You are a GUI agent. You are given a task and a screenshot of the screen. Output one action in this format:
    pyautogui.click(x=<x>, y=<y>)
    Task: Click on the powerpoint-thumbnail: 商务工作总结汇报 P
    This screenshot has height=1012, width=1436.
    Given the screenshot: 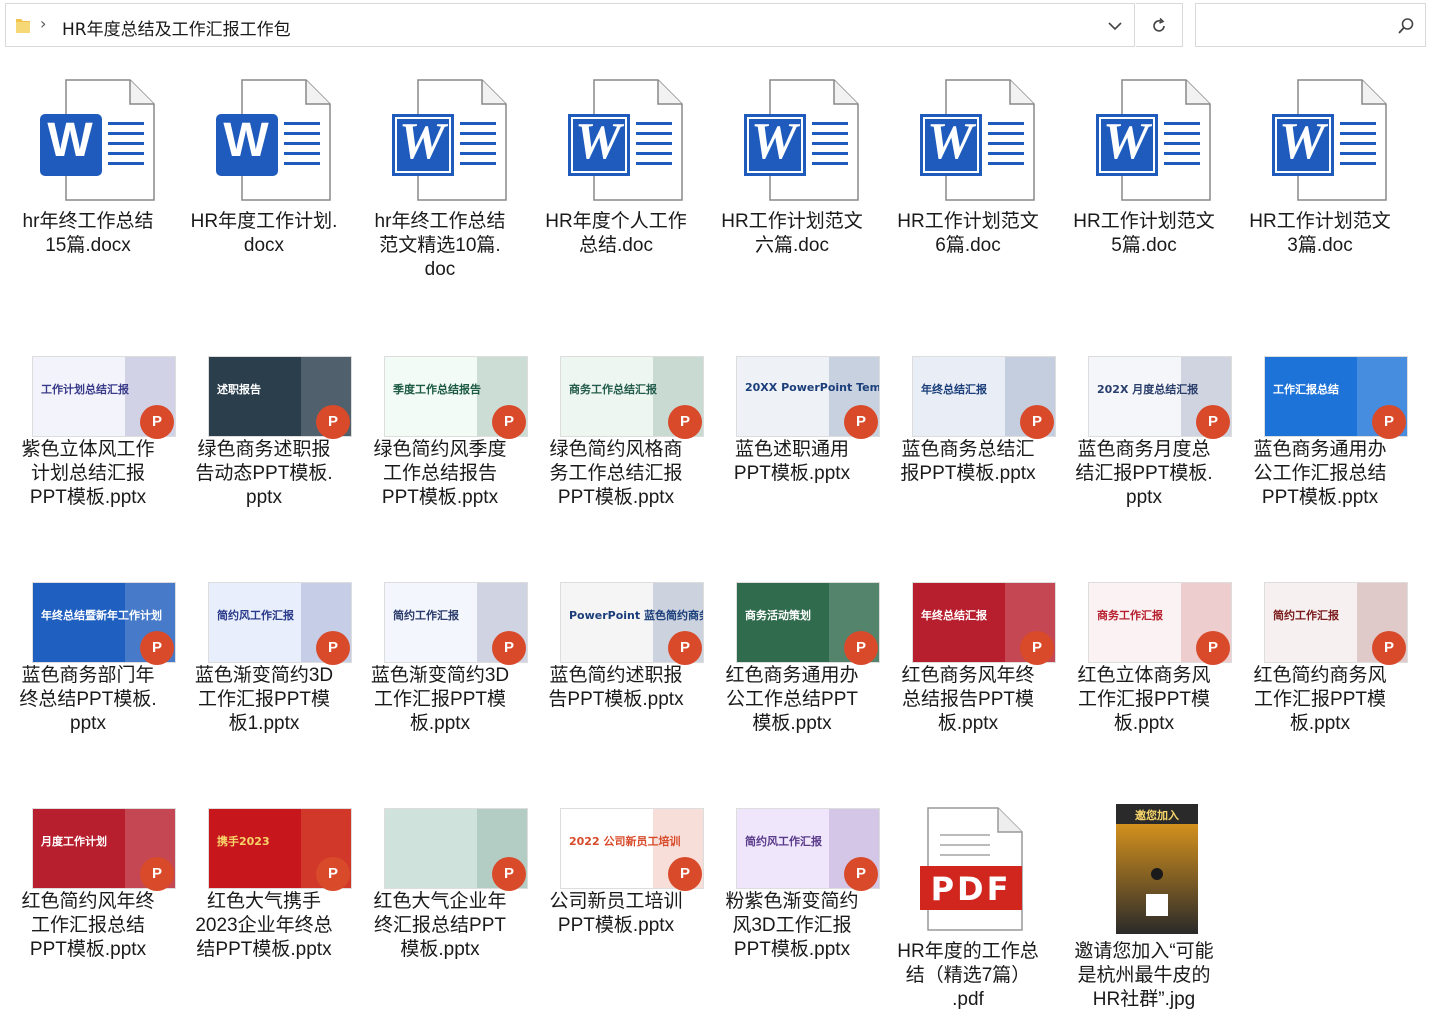 What is the action you would take?
    pyautogui.click(x=616, y=397)
    